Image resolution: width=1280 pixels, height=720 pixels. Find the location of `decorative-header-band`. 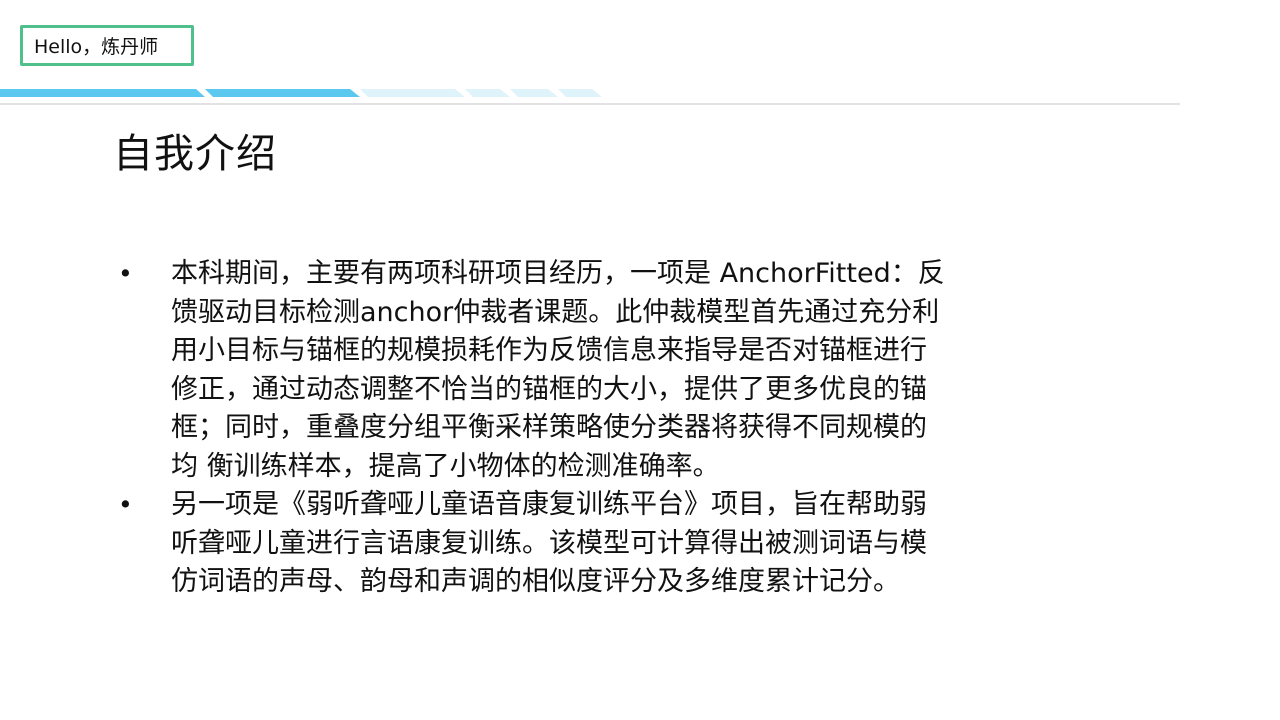

decorative-header-band is located at coordinates (590, 97).